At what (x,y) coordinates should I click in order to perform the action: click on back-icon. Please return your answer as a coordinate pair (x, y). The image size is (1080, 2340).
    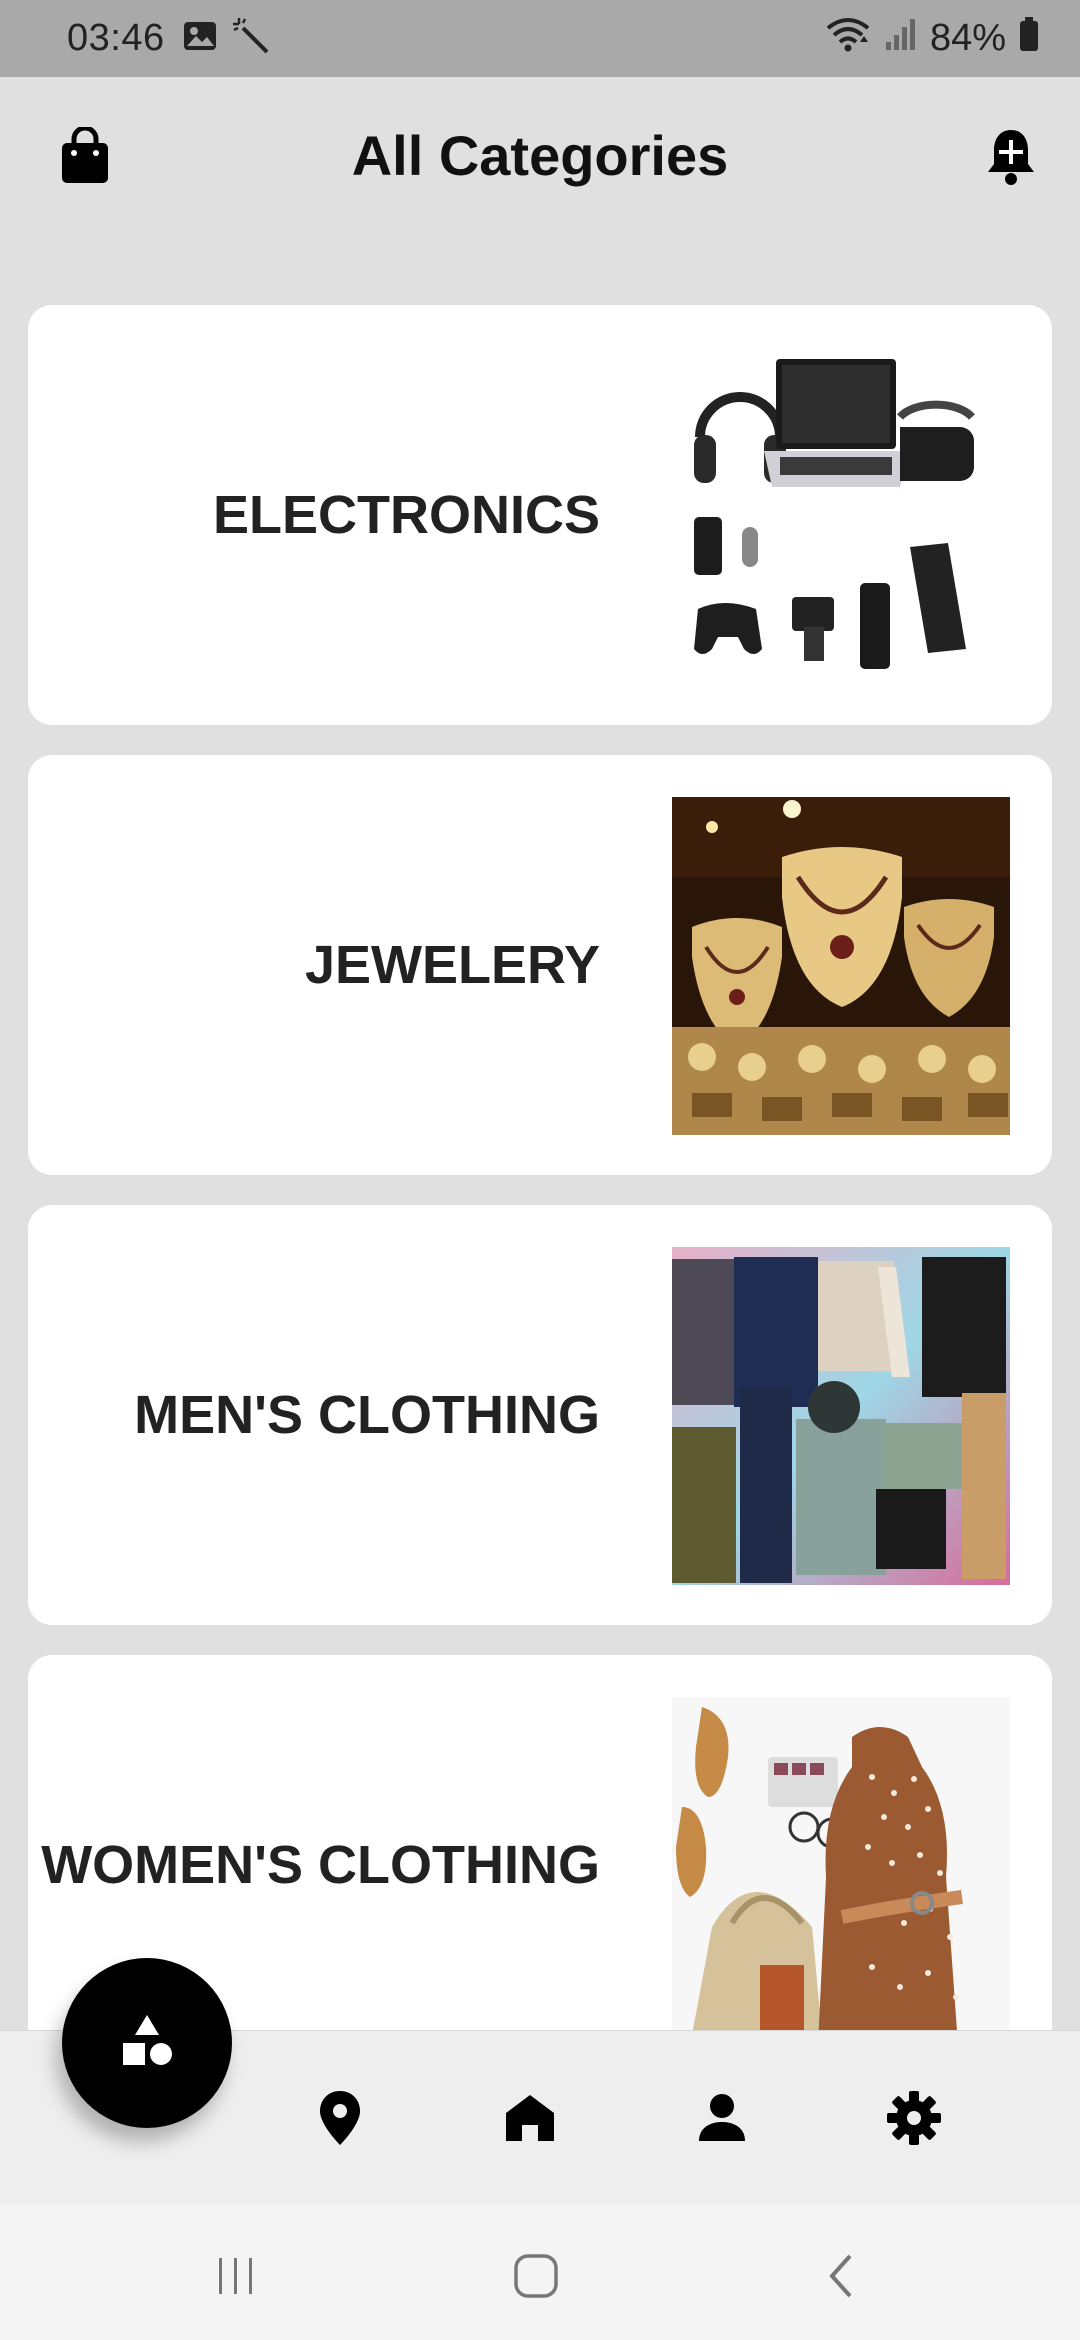
    Looking at the image, I should click on (842, 2276).